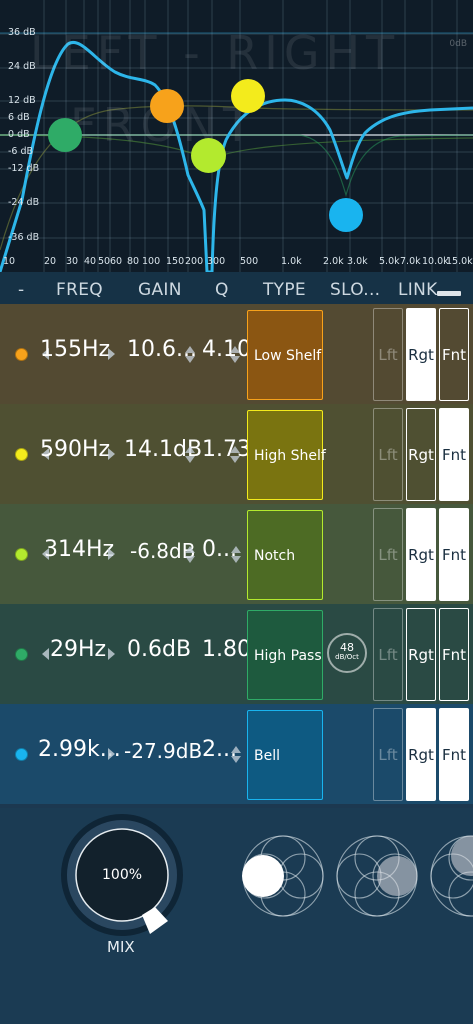 Image resolution: width=473 pixels, height=1024 pixels. Describe the element at coordinates (79, 290) in the screenshot. I see `header-freq: FREQ` at that location.